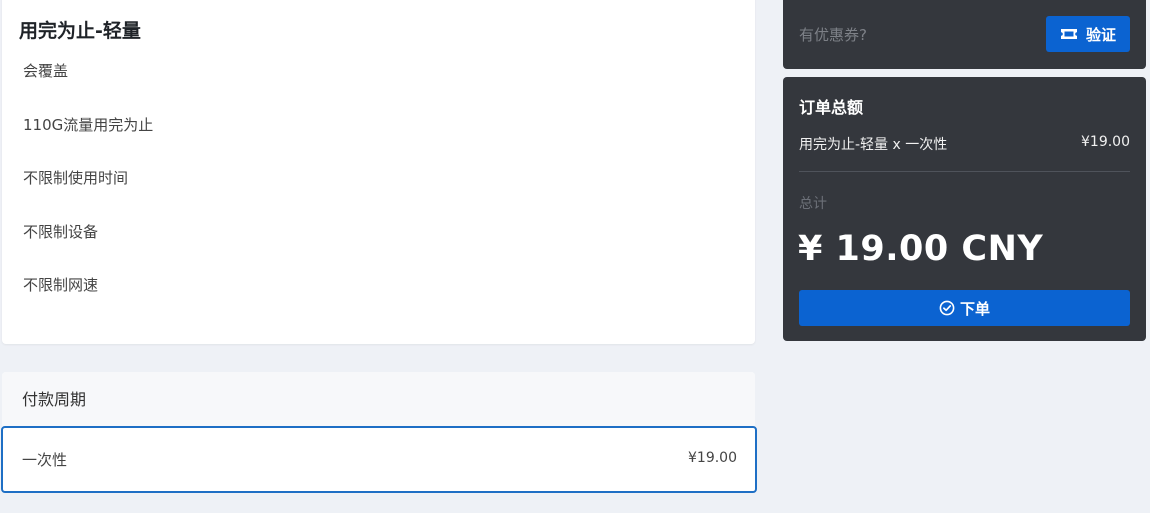 This screenshot has height=513, width=1150. I want to click on ticket-icon, so click(1068, 34).